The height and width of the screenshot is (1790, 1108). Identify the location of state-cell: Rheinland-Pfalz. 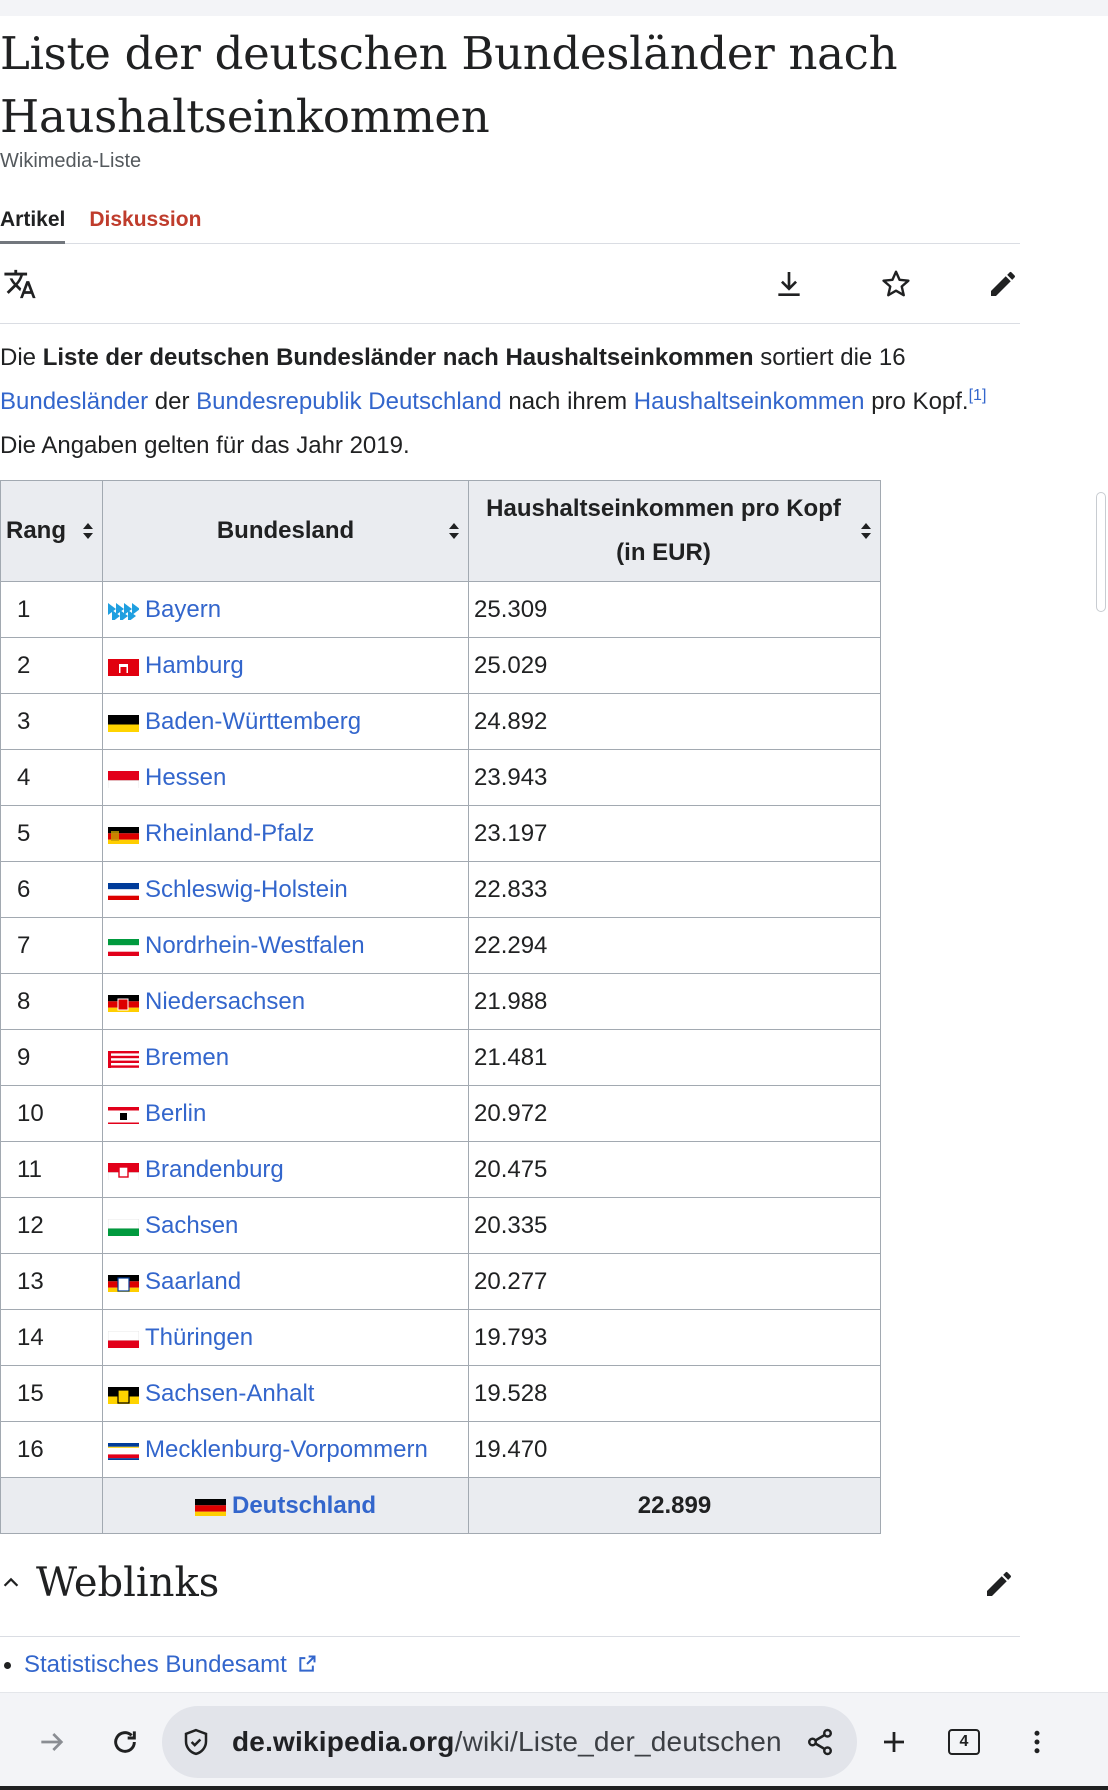
(285, 833).